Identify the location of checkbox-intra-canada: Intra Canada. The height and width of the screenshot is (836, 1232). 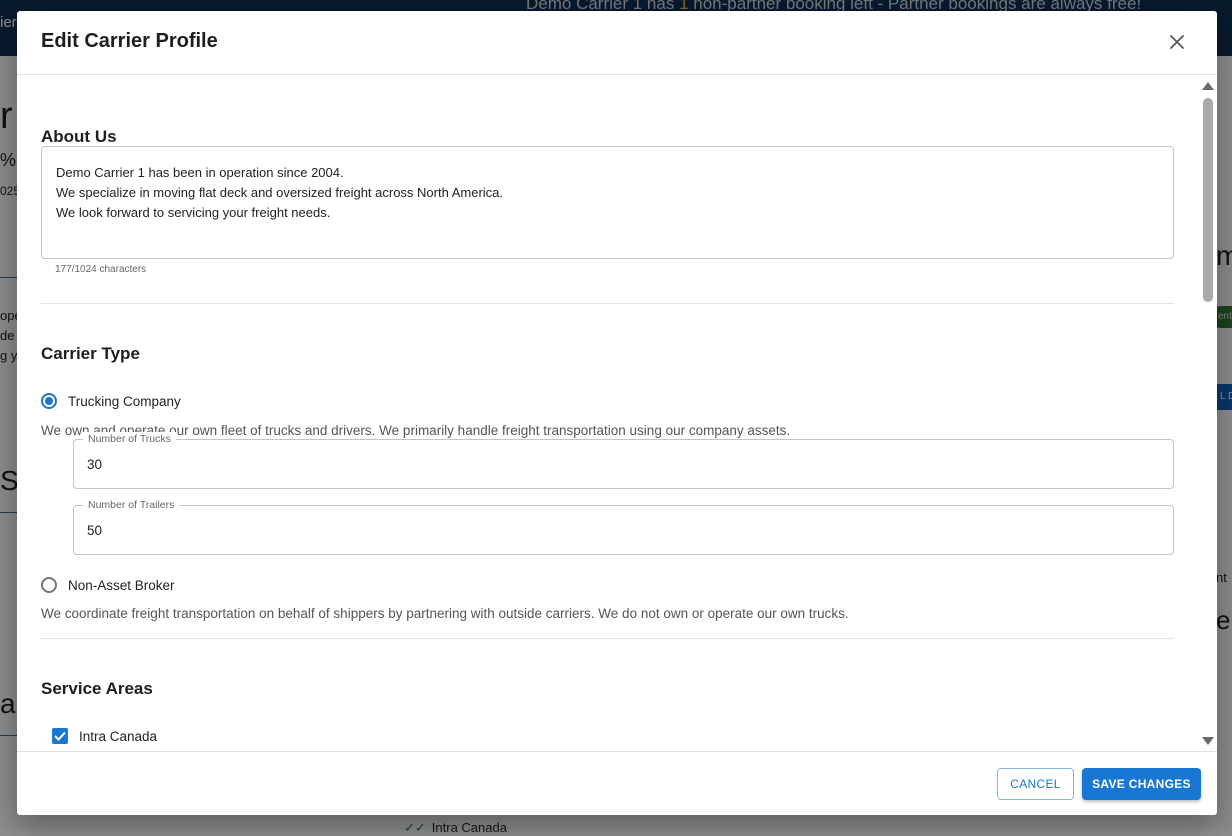
(104, 736).